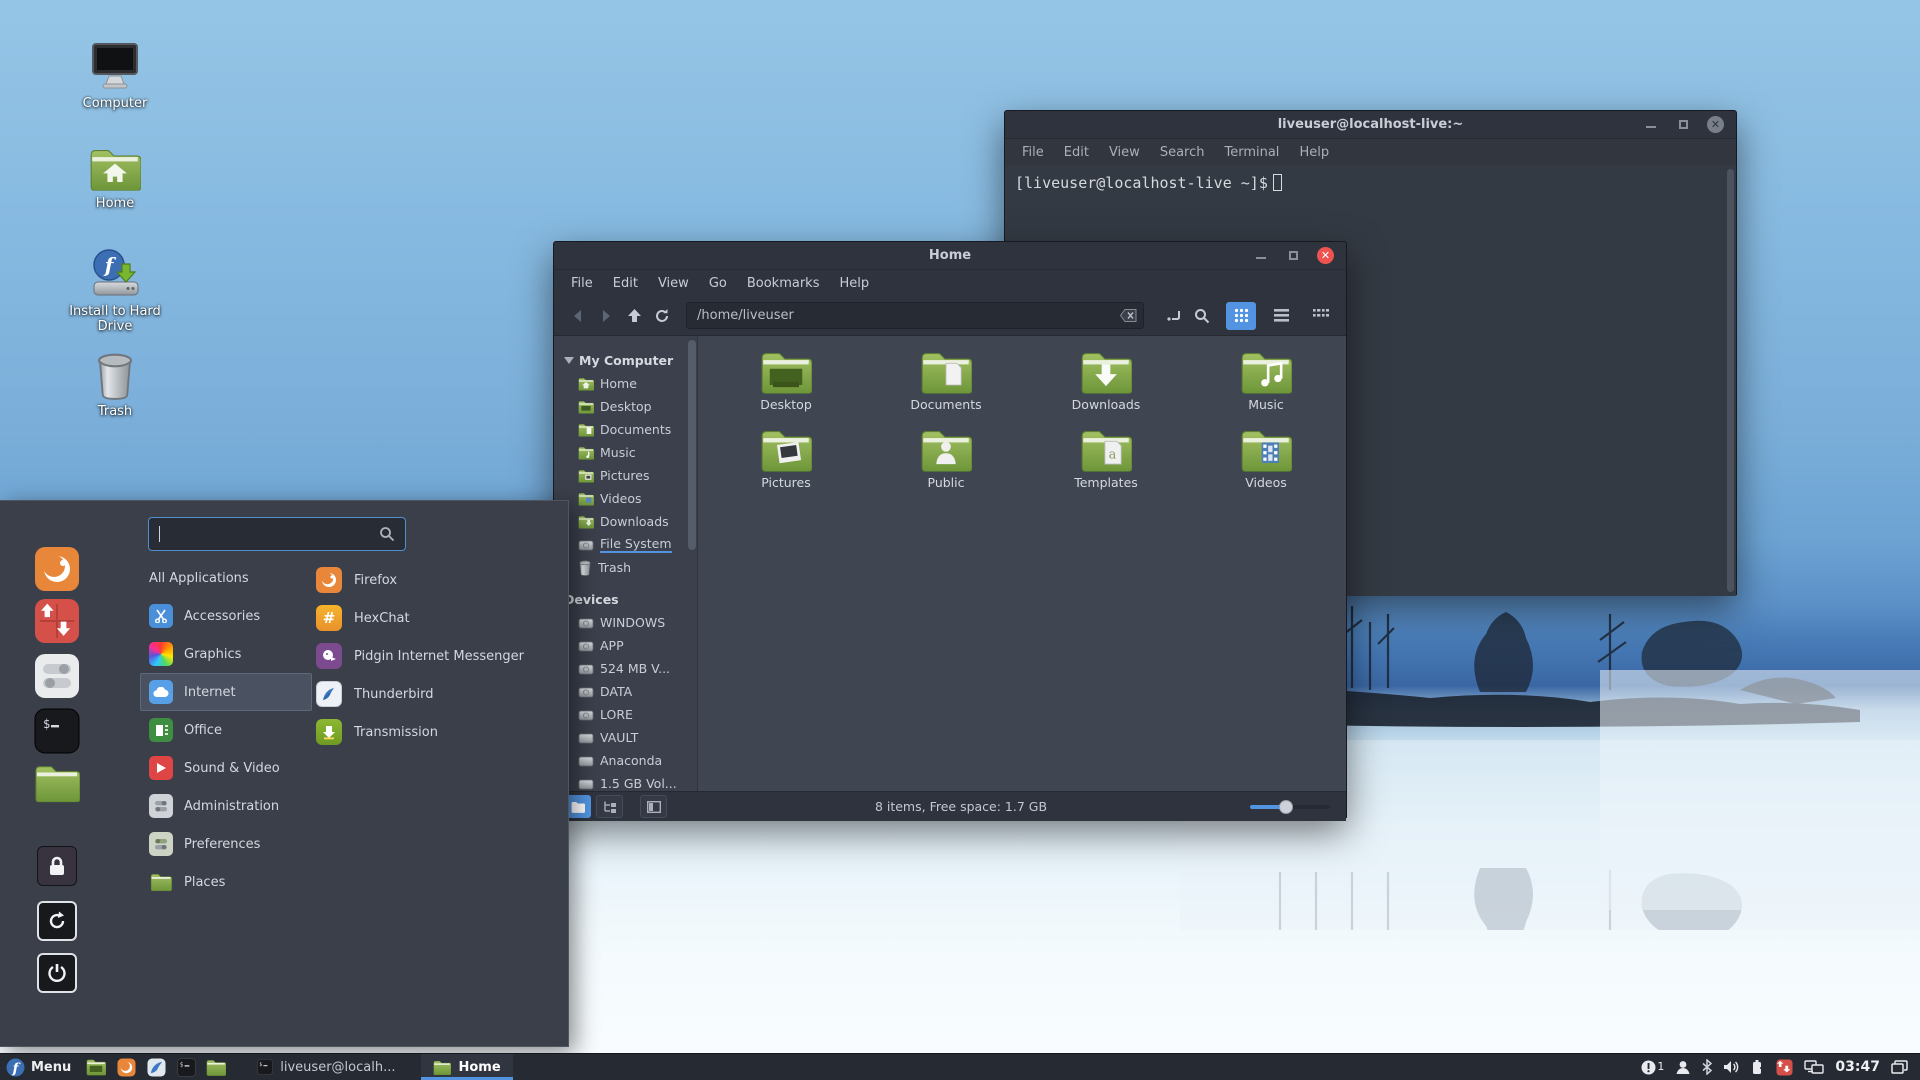 The image size is (1920, 1080). Describe the element at coordinates (226, 768) in the screenshot. I see `category-sound-video: Sound & Video` at that location.